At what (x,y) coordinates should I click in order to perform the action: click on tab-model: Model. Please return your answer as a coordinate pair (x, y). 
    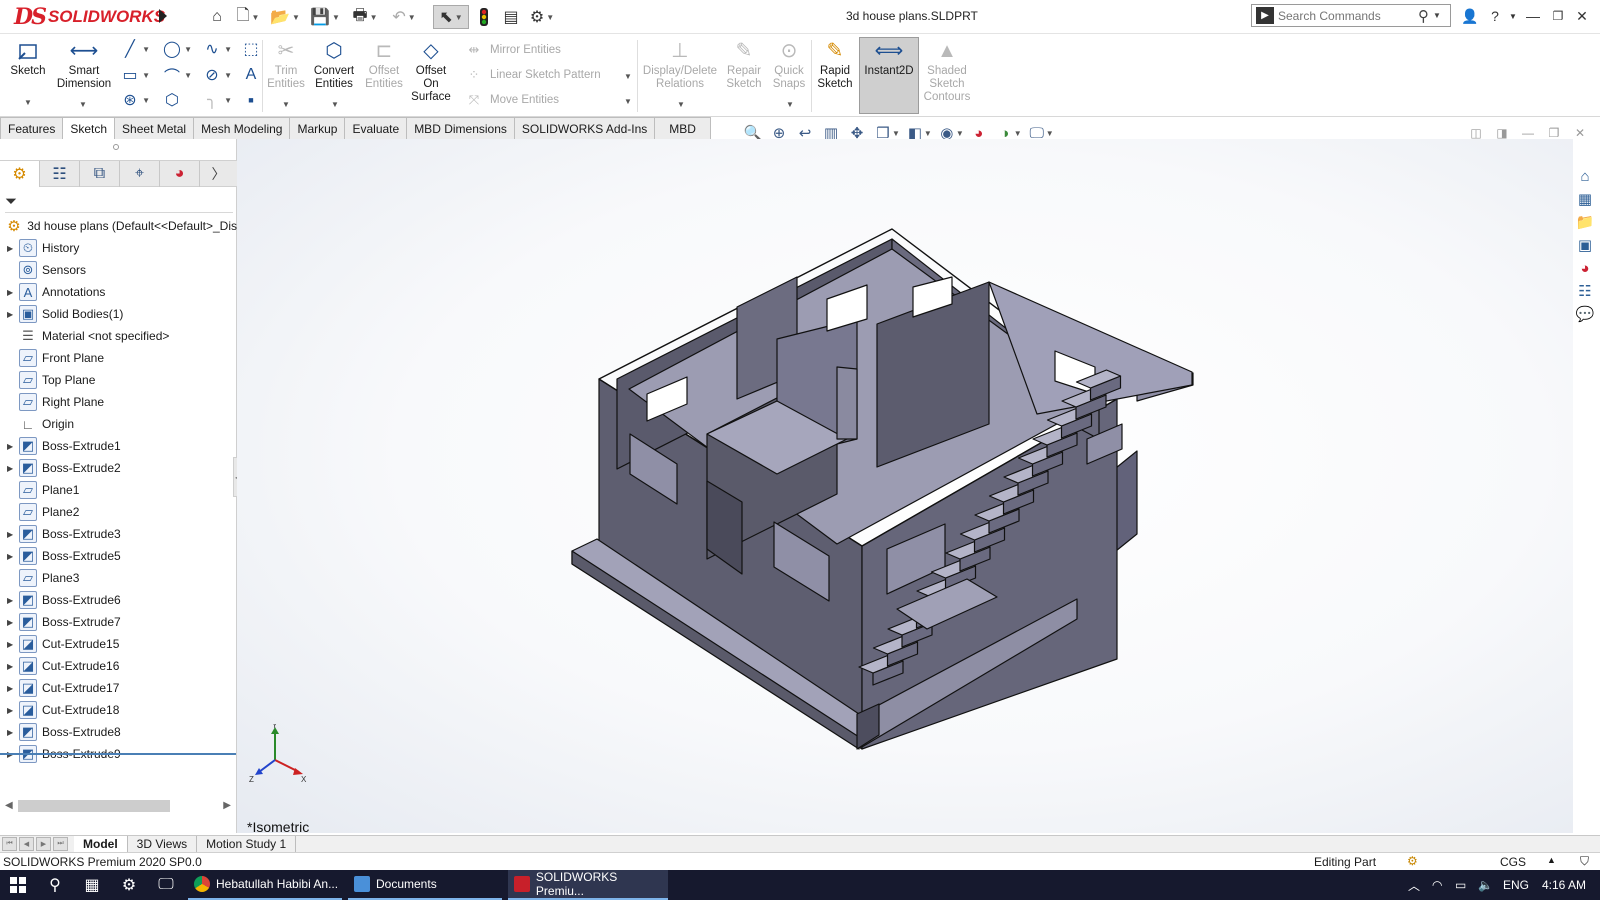
    Looking at the image, I should click on (101, 844).